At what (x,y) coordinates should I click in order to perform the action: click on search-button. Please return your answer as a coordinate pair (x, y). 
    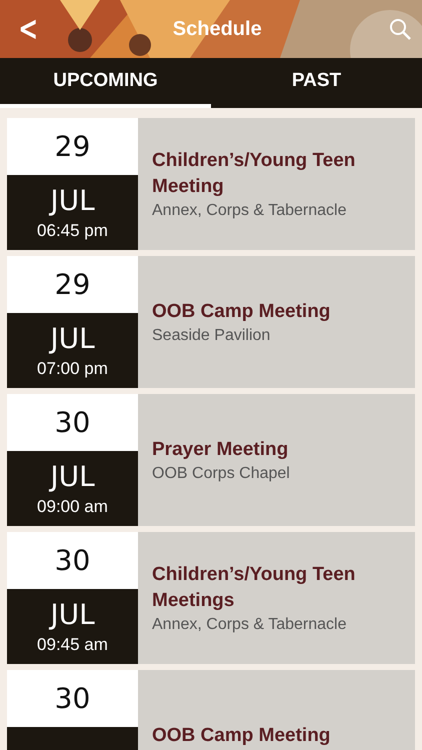
    Looking at the image, I should click on (400, 29).